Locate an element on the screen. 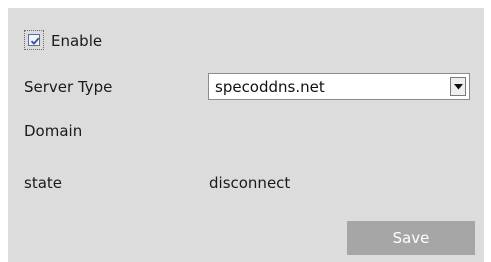  chevron-down-icon is located at coordinates (458, 87).